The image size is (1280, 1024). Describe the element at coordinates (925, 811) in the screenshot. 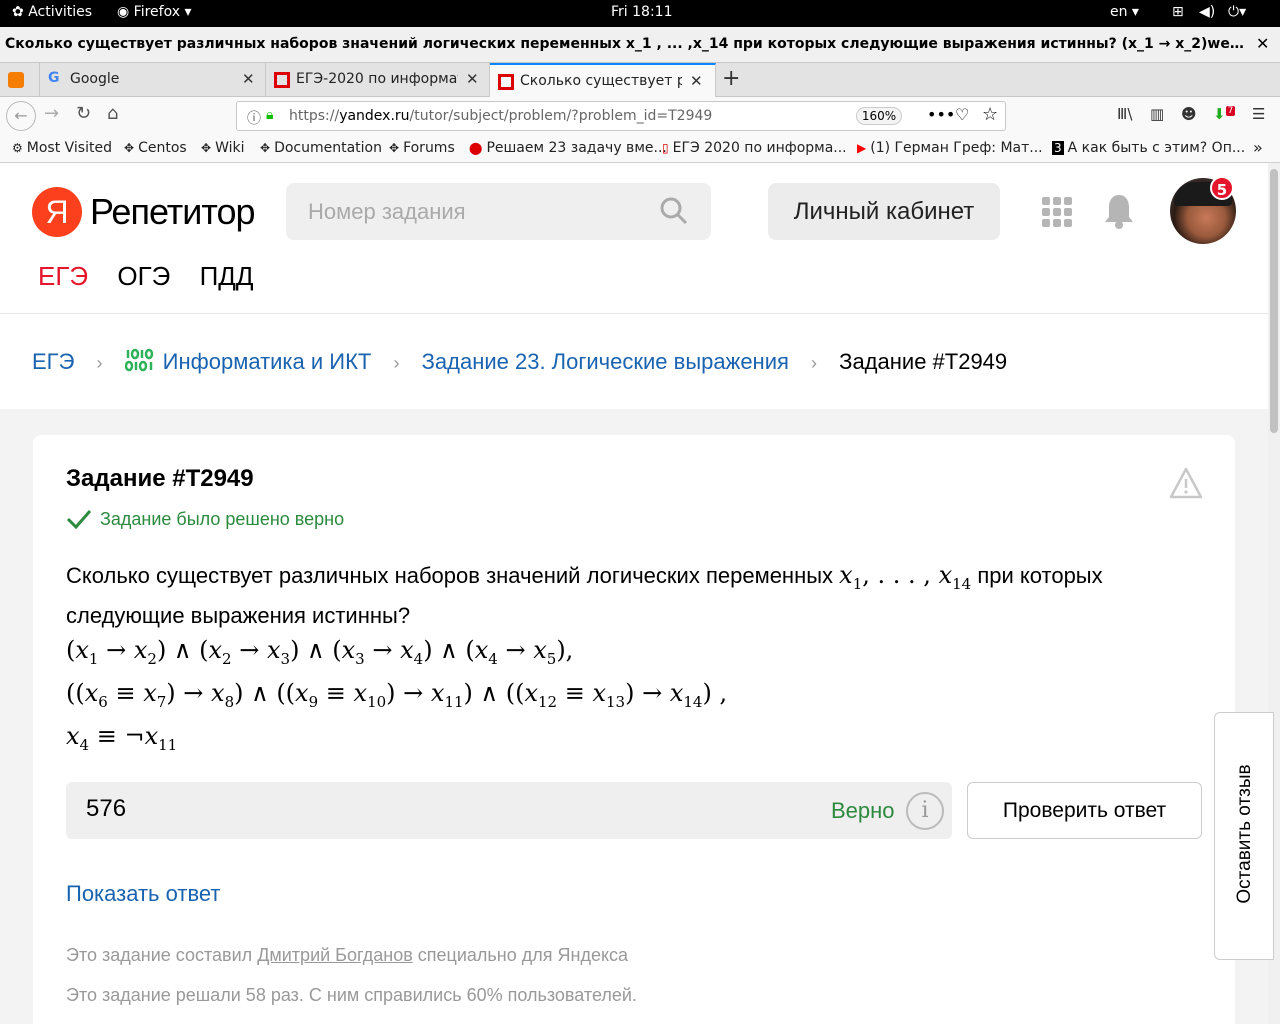

I see `info-icon: i` at that location.